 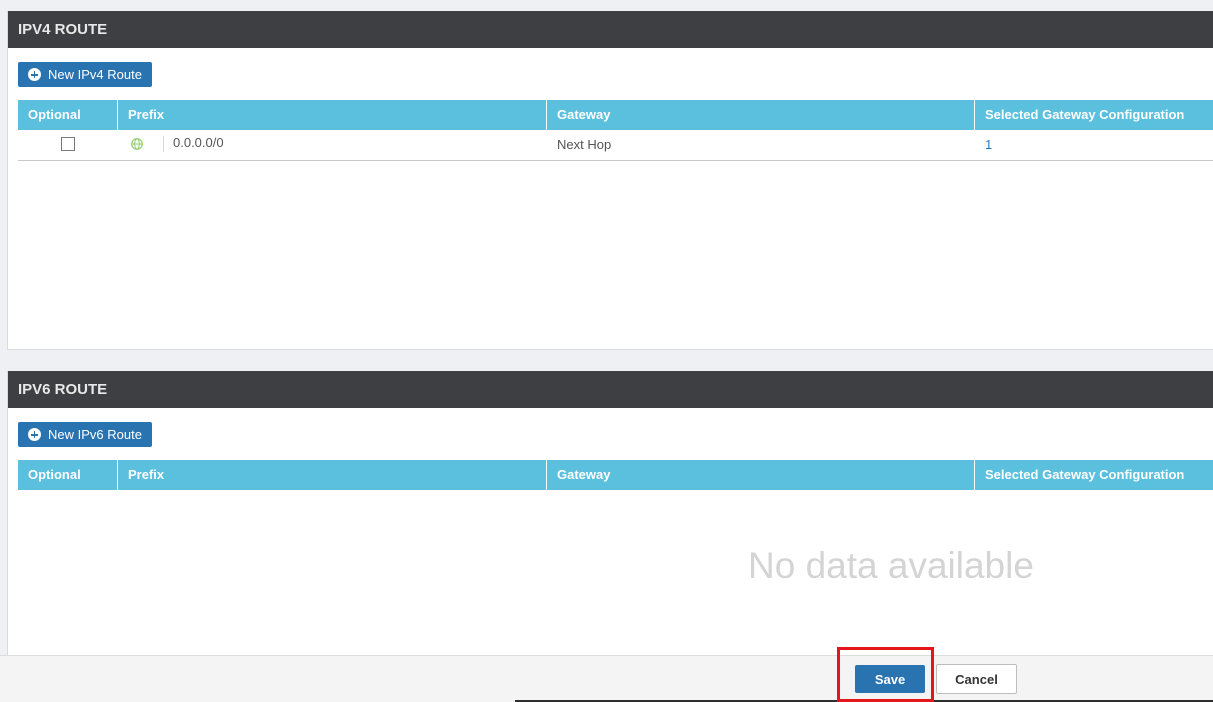 I want to click on gateway-config-cell: 1, so click(x=1094, y=145).